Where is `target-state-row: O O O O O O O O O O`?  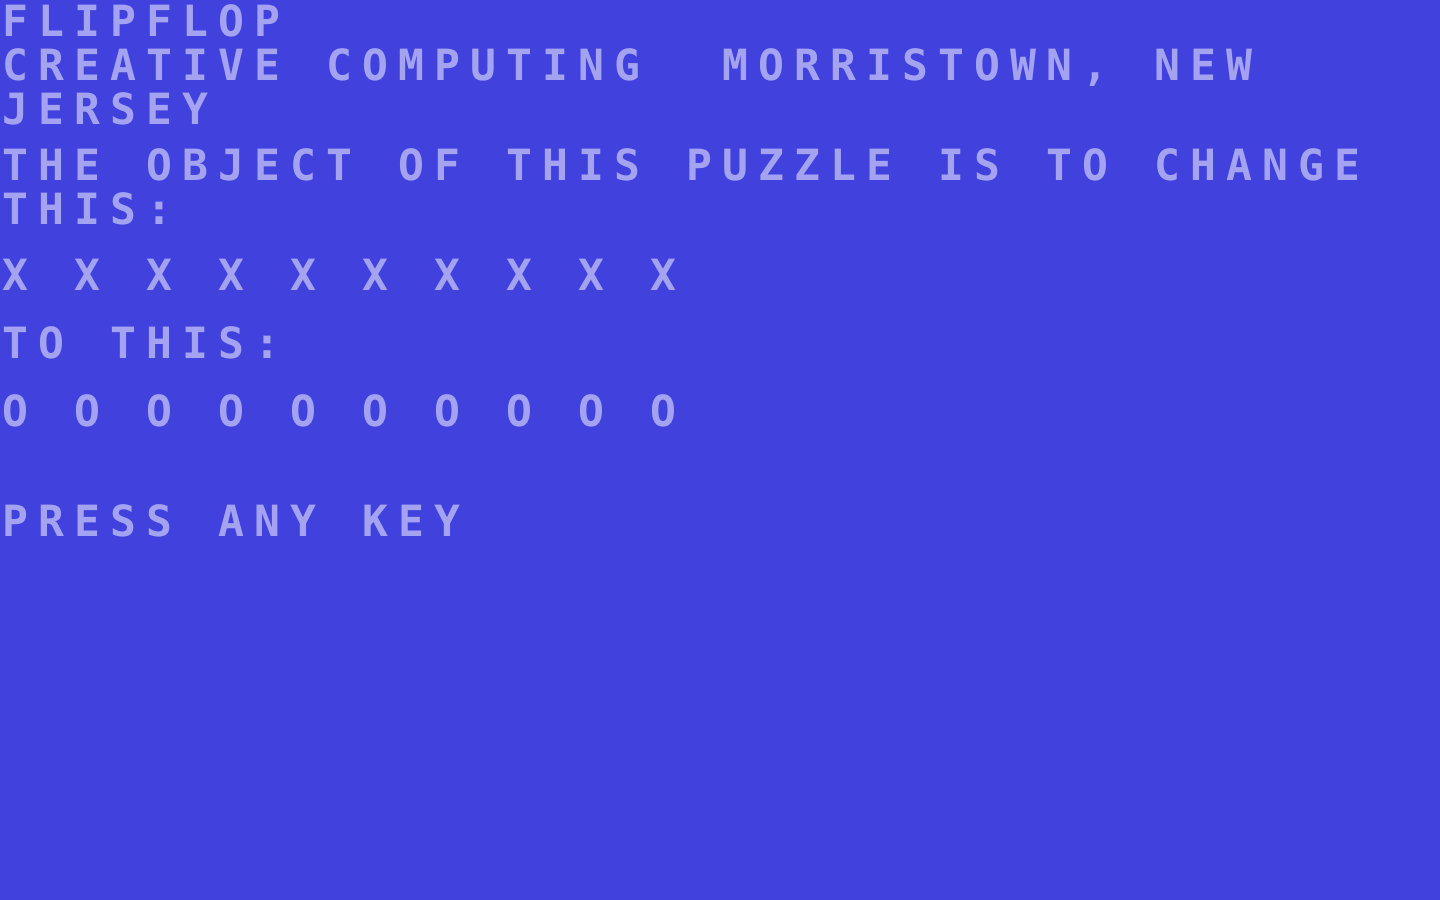
target-state-row: O O O O O O O O O O is located at coordinates (344, 412).